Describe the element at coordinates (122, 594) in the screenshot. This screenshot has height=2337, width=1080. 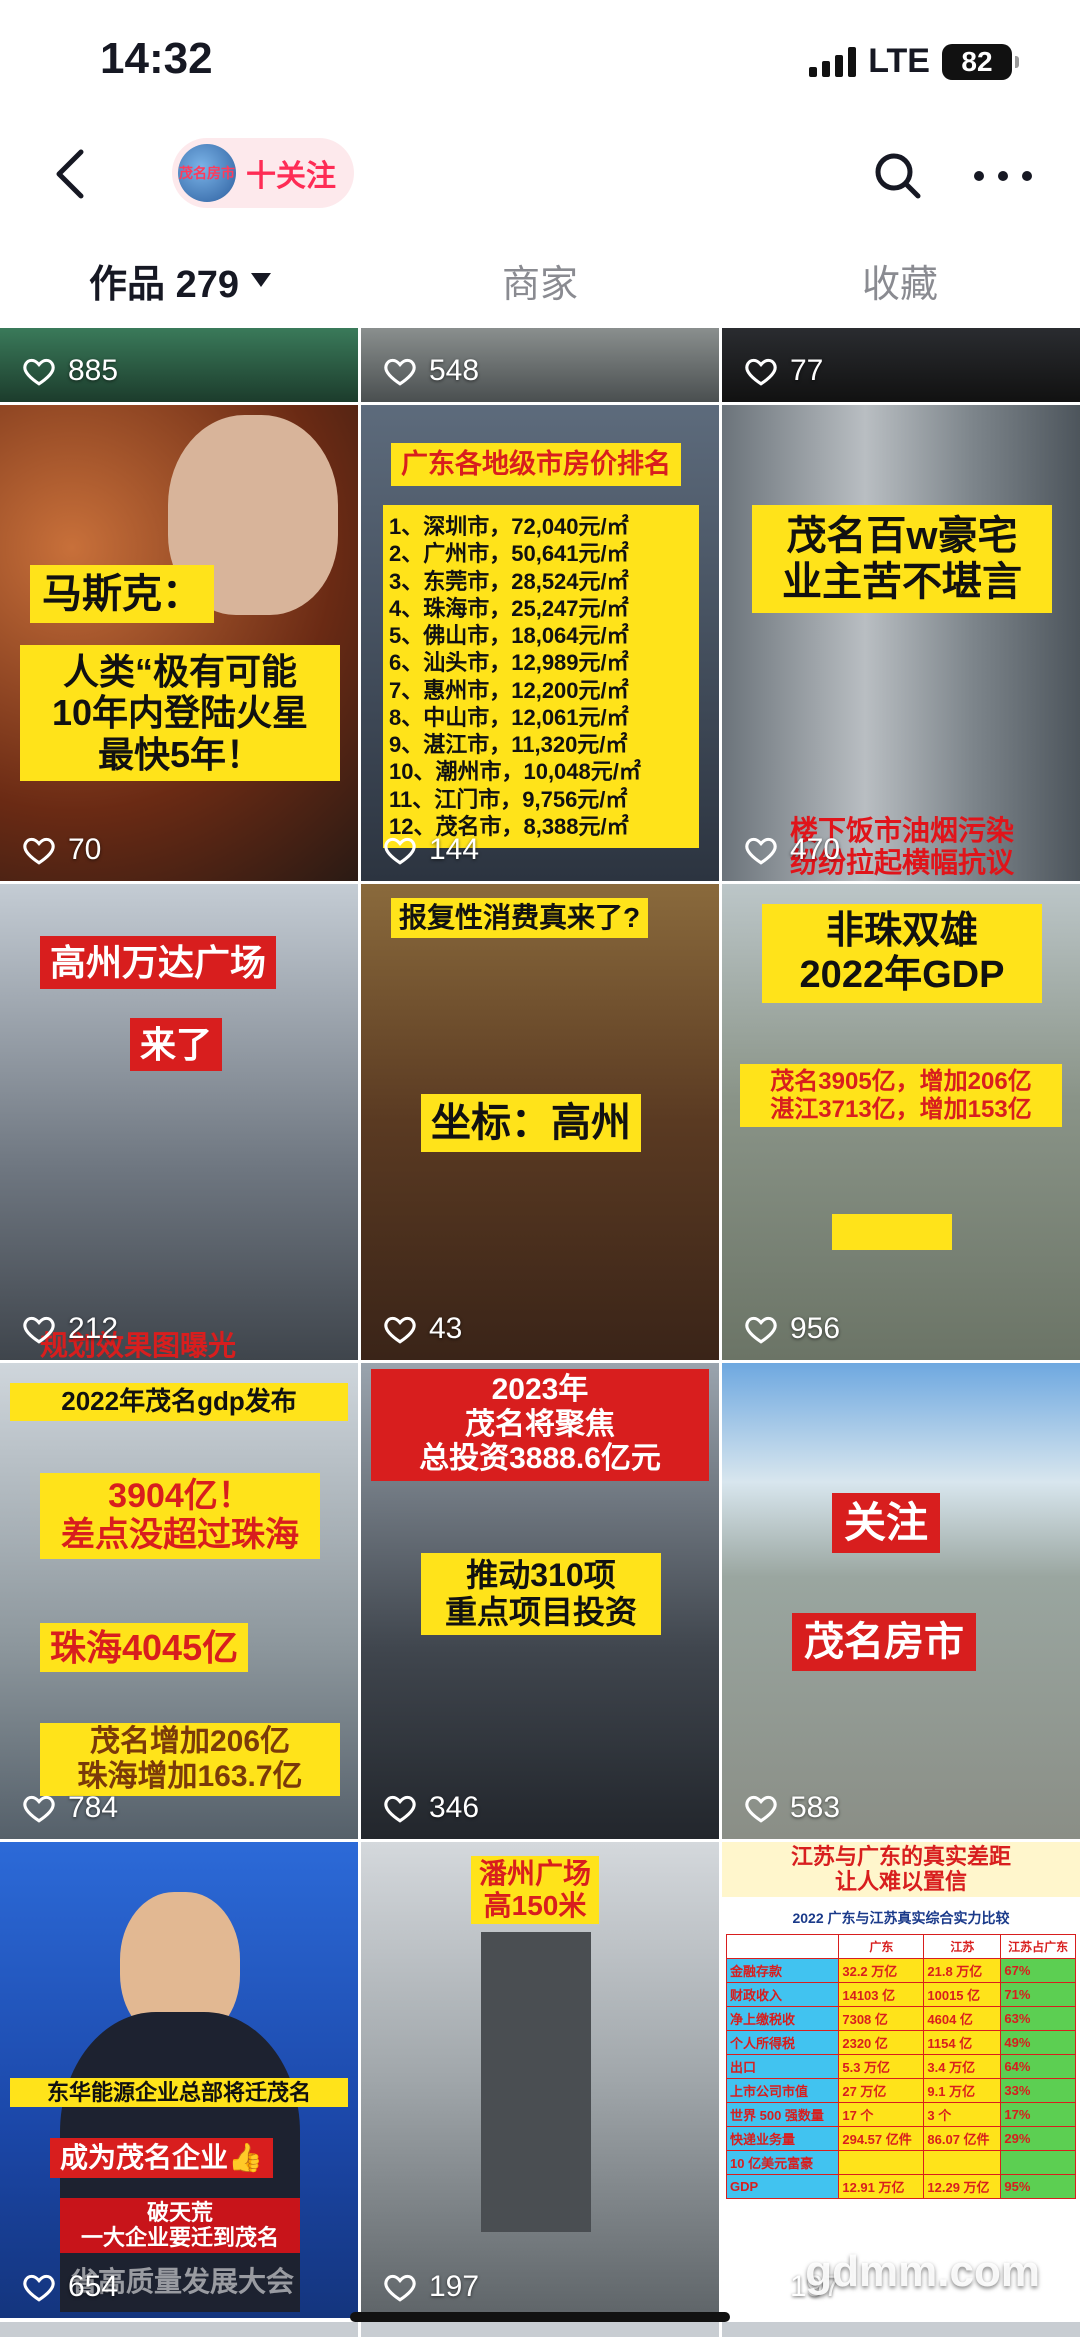
I see `video-caption: 马斯克：` at that location.